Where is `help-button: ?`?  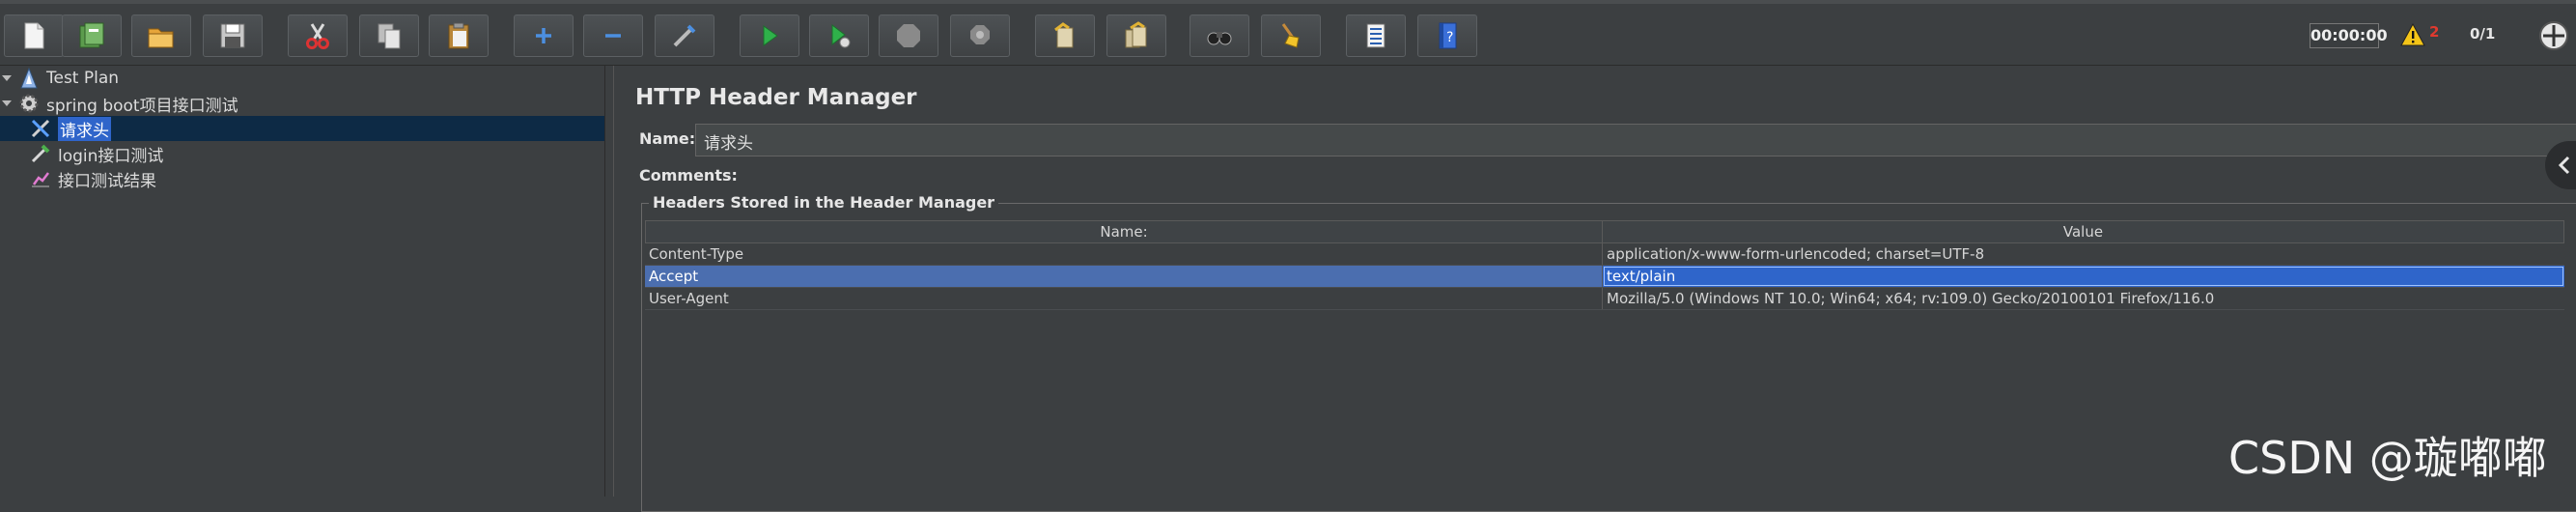 help-button: ? is located at coordinates (1447, 35).